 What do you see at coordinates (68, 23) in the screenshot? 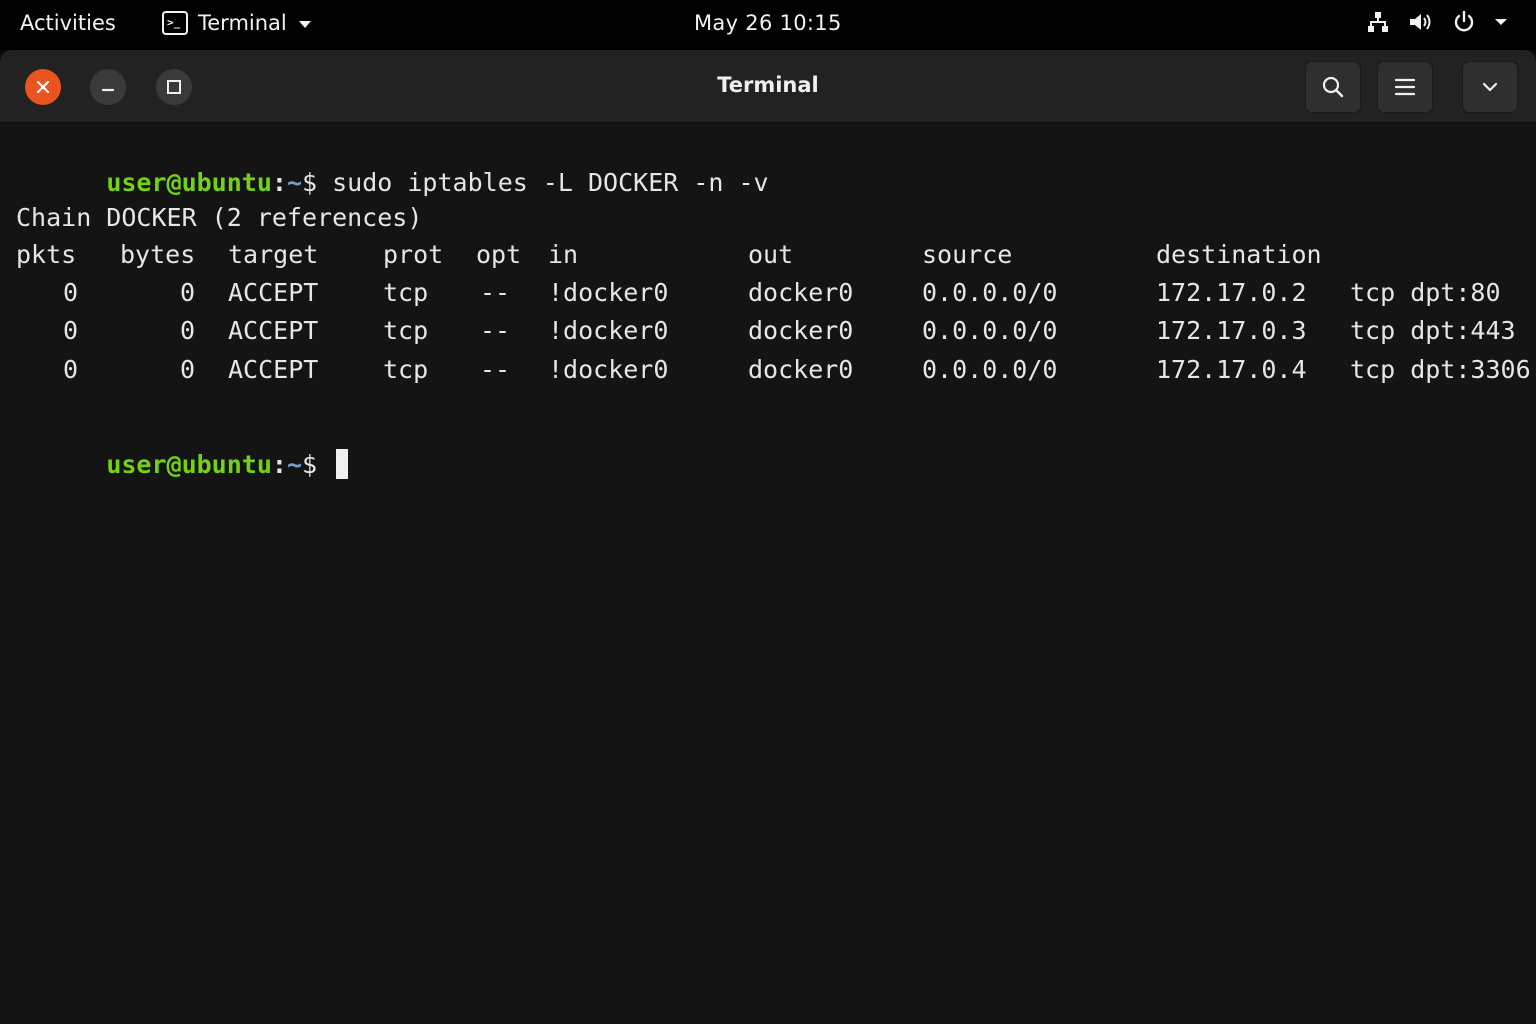
I see `activities-button: Activities` at bounding box center [68, 23].